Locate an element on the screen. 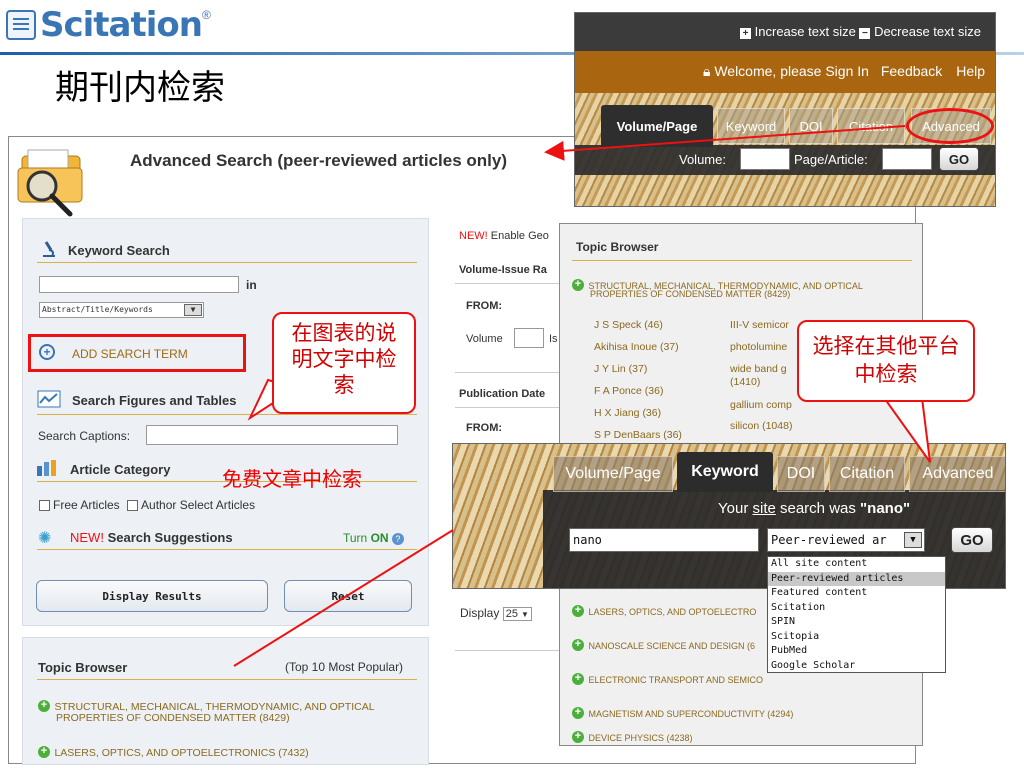 This screenshot has height=768, width=1024. reset-button: Reset is located at coordinates (348, 596).